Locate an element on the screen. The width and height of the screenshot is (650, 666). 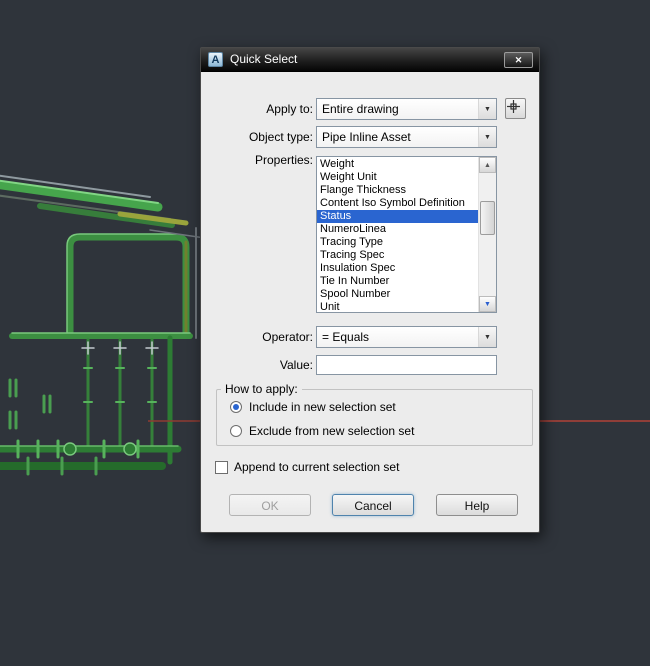
list-item: Tracing Type is located at coordinates (397, 242).